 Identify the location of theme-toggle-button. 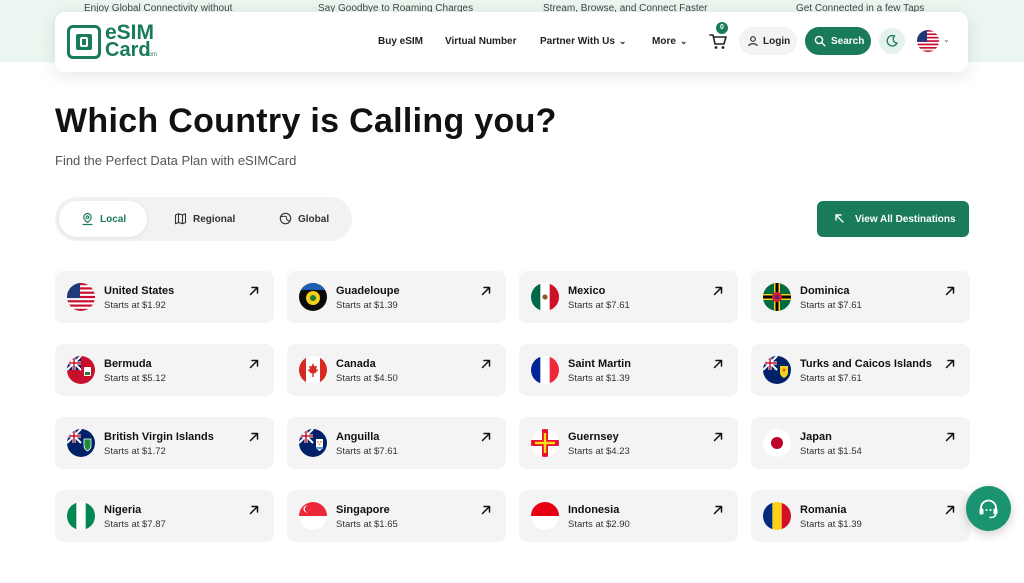
(892, 41).